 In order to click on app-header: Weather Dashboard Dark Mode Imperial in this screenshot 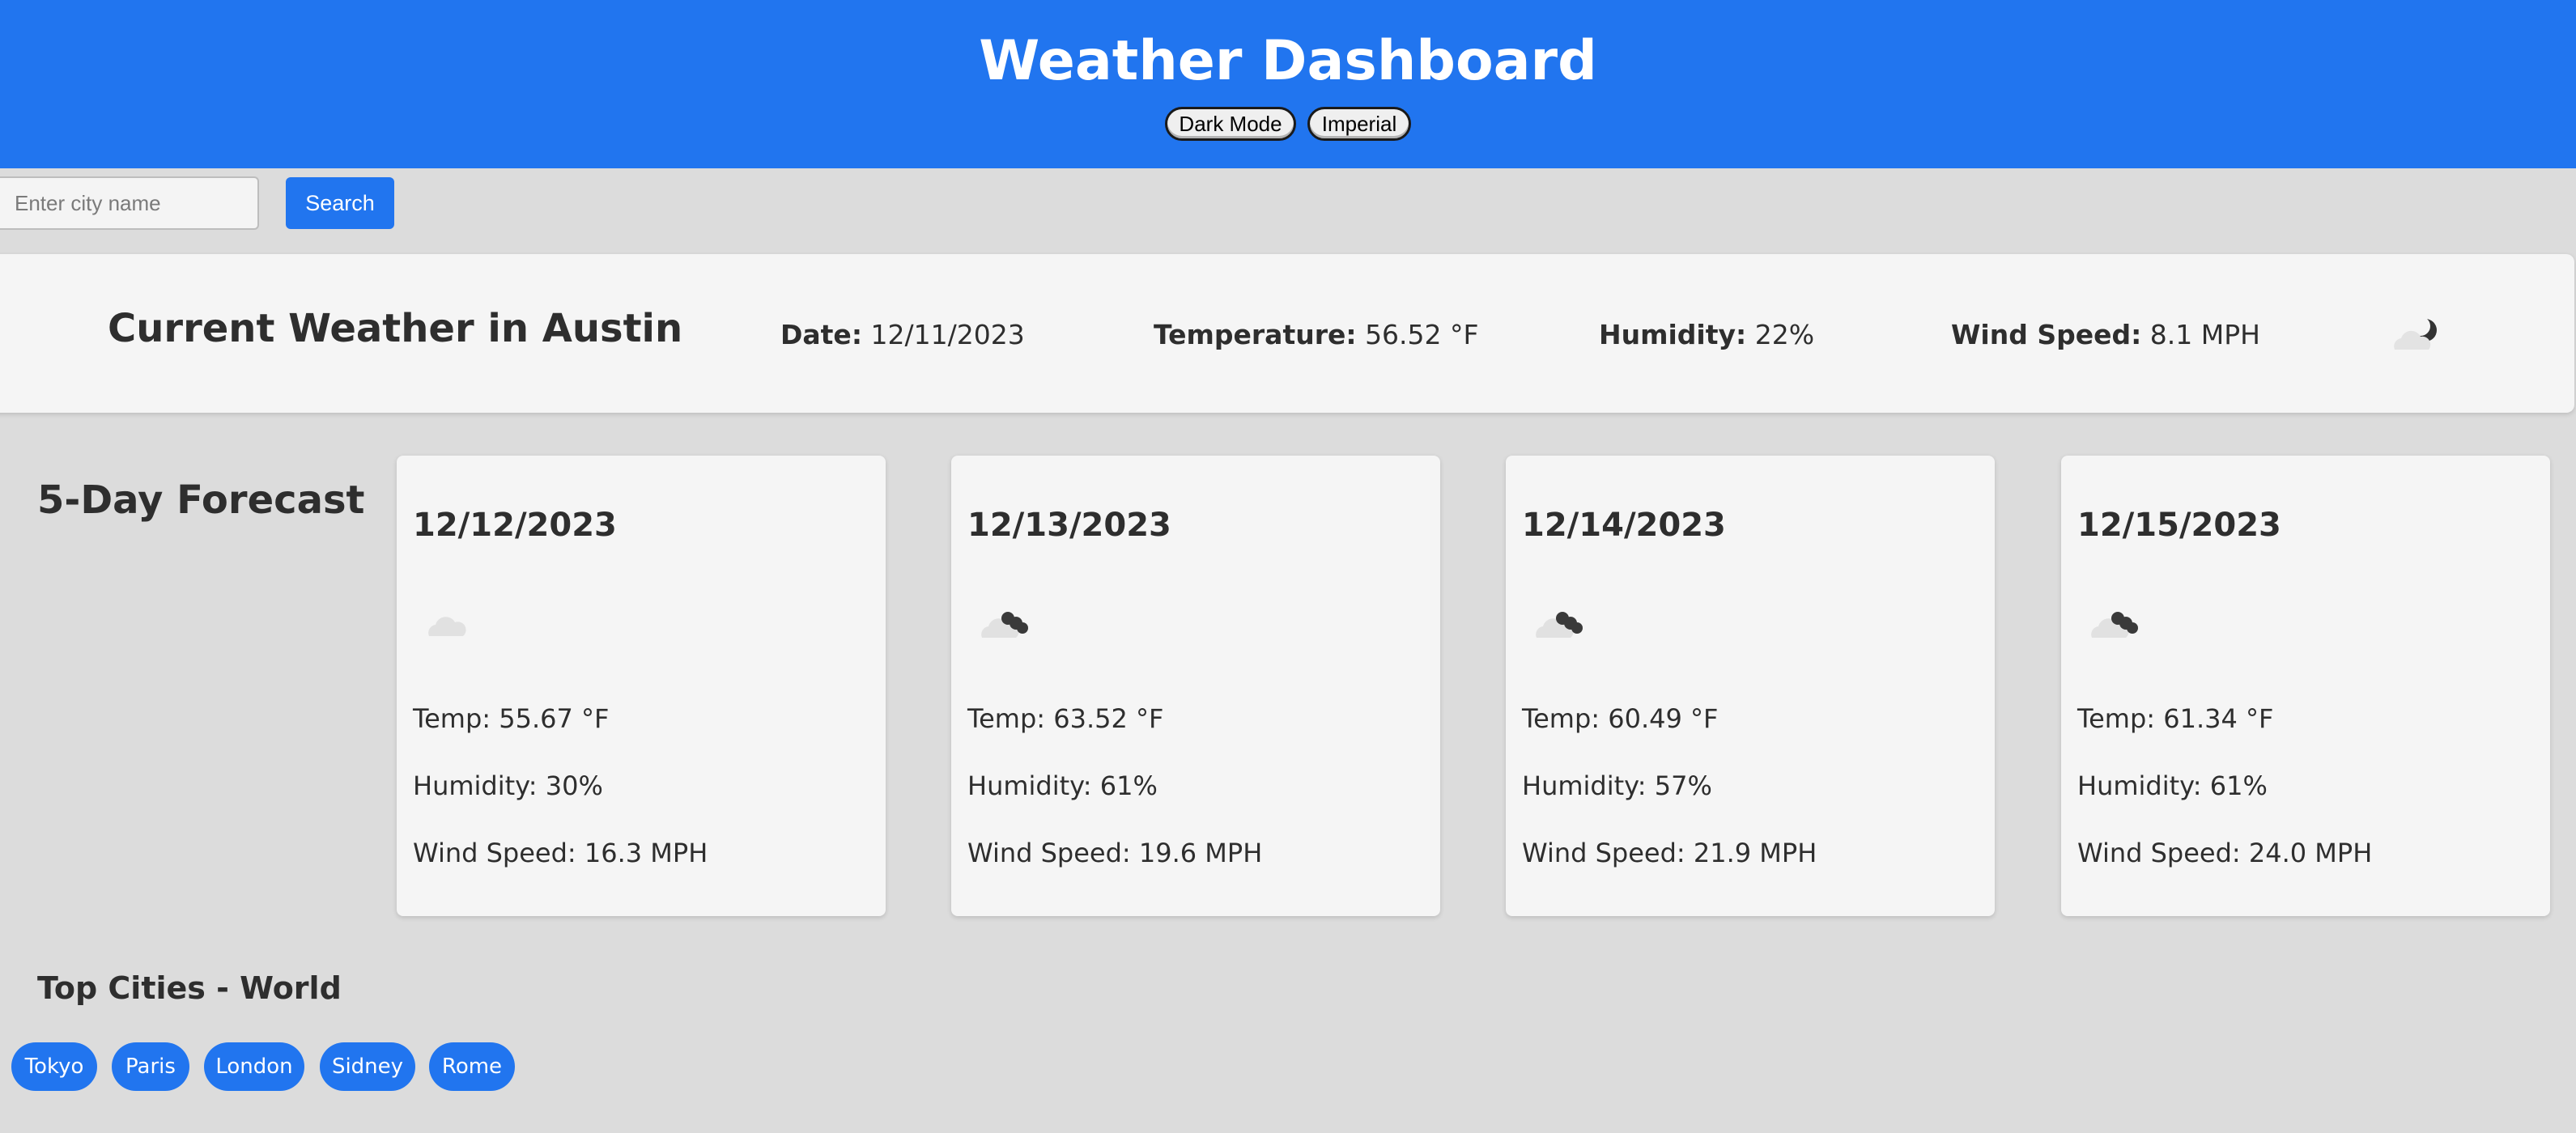, I will do `click(1288, 84)`.